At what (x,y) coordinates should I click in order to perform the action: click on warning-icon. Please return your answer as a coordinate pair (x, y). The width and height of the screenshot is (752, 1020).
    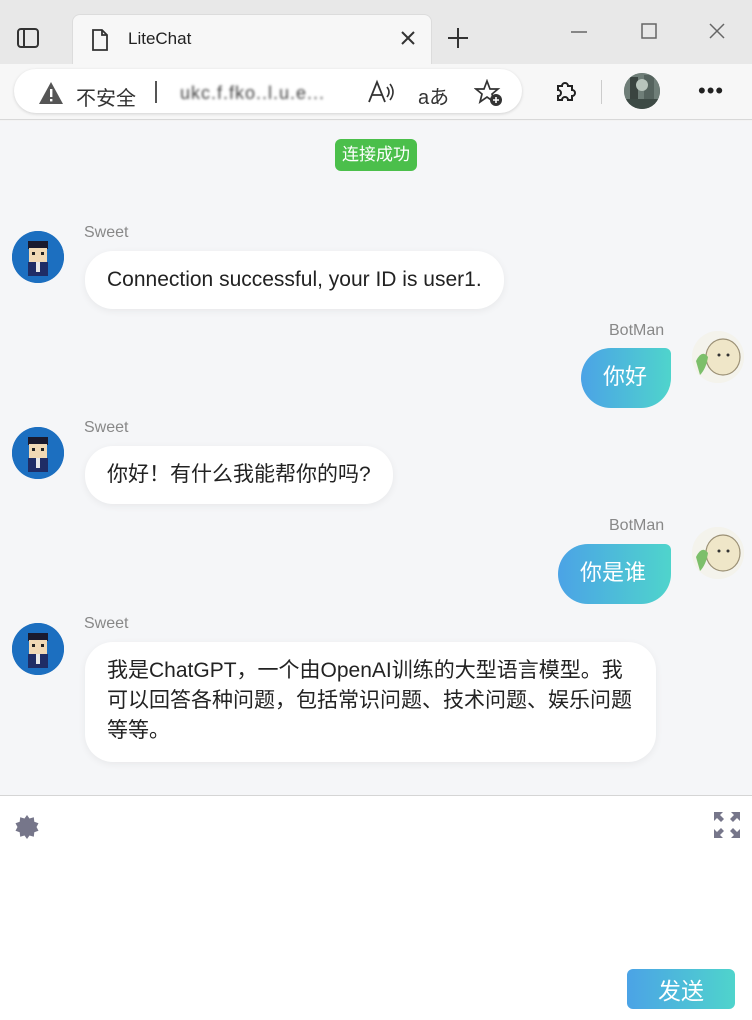
    Looking at the image, I should click on (51, 95).